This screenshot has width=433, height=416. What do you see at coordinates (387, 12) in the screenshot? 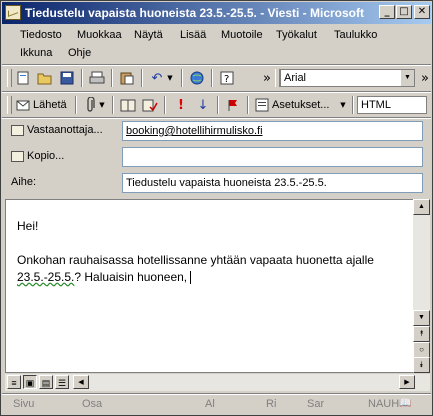
I see `minimize-button: _` at bounding box center [387, 12].